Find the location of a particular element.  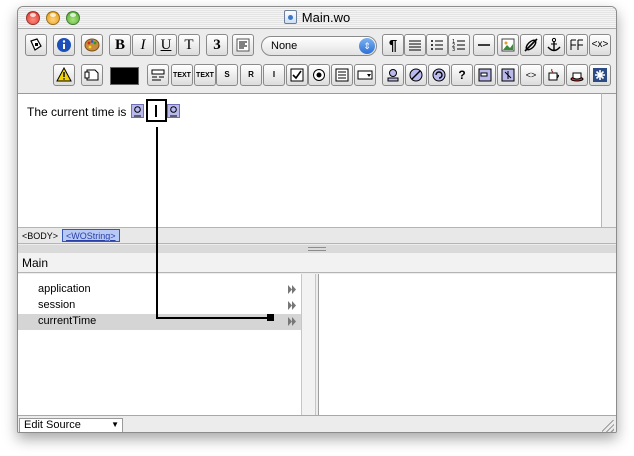

view-mode-value: Edit Source is located at coordinates (52, 425).